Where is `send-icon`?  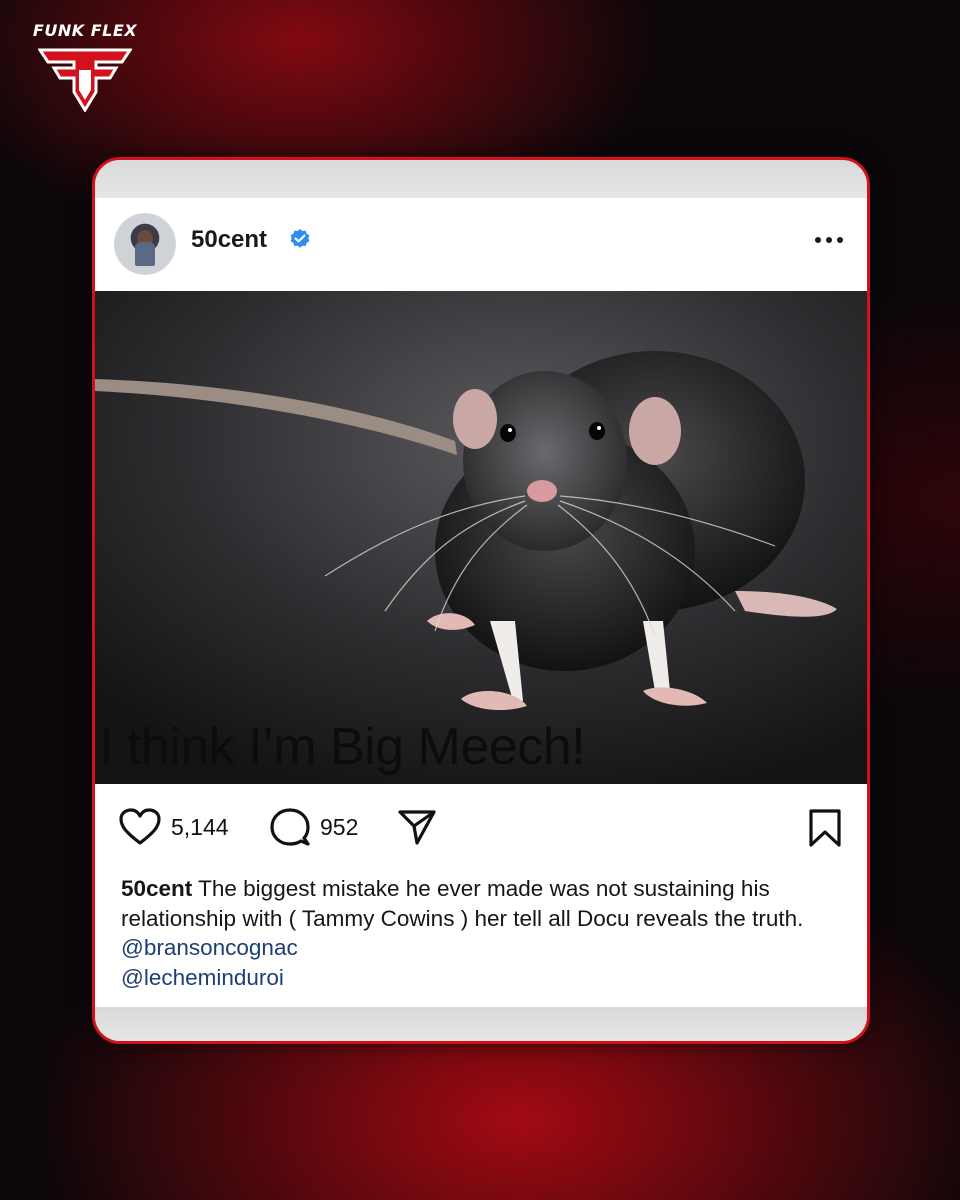 send-icon is located at coordinates (417, 827).